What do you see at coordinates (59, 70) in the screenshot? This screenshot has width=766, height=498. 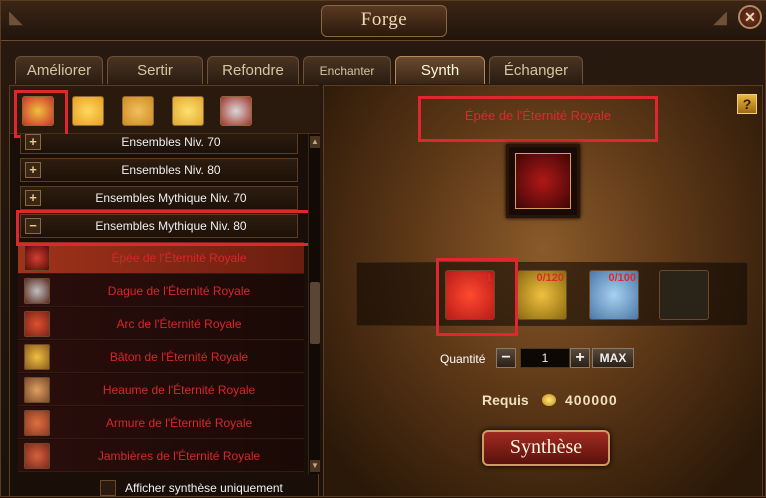 I see `tab-ameliorer: Améliorer` at bounding box center [59, 70].